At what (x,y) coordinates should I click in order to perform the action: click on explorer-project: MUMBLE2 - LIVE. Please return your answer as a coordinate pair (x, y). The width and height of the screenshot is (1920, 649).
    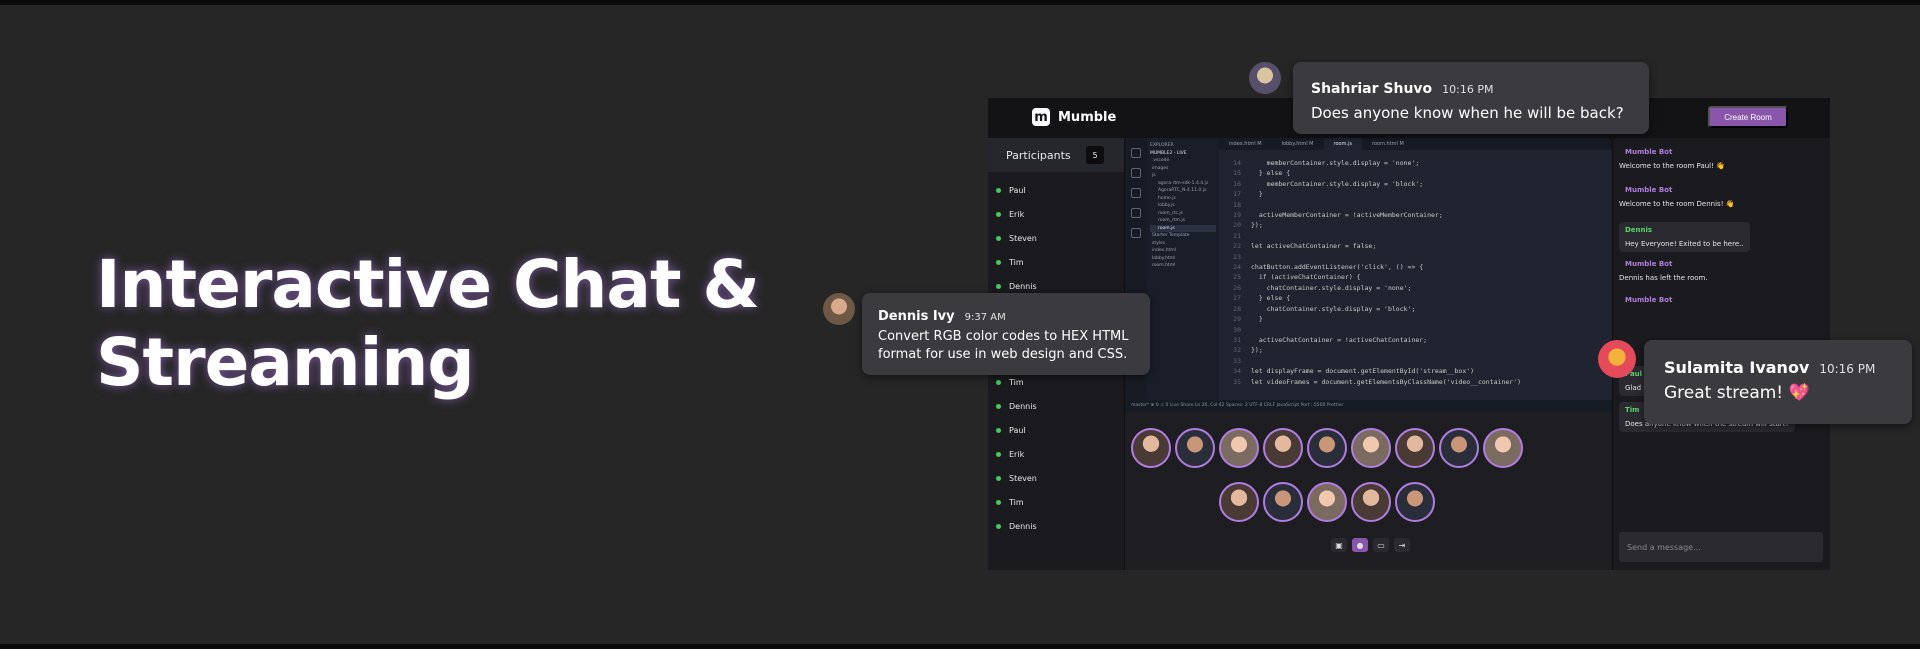
    Looking at the image, I should click on (1168, 153).